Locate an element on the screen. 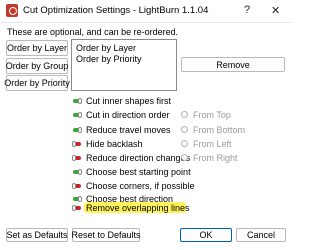 This screenshot has width=320, height=250. option-label: Hide backlash is located at coordinates (114, 143).